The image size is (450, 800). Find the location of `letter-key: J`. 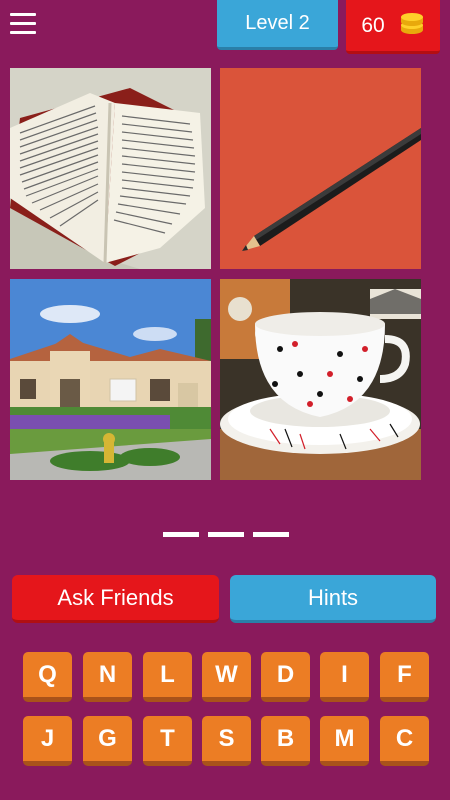

letter-key: J is located at coordinates (47, 741).